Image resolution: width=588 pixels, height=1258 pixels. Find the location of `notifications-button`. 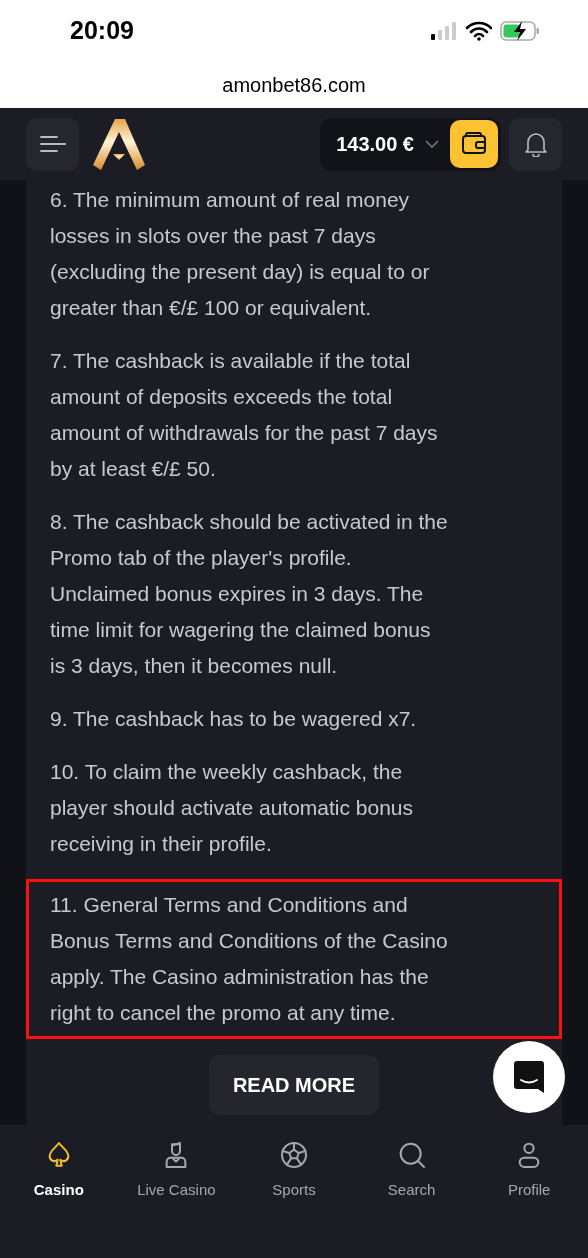

notifications-button is located at coordinates (535, 144).